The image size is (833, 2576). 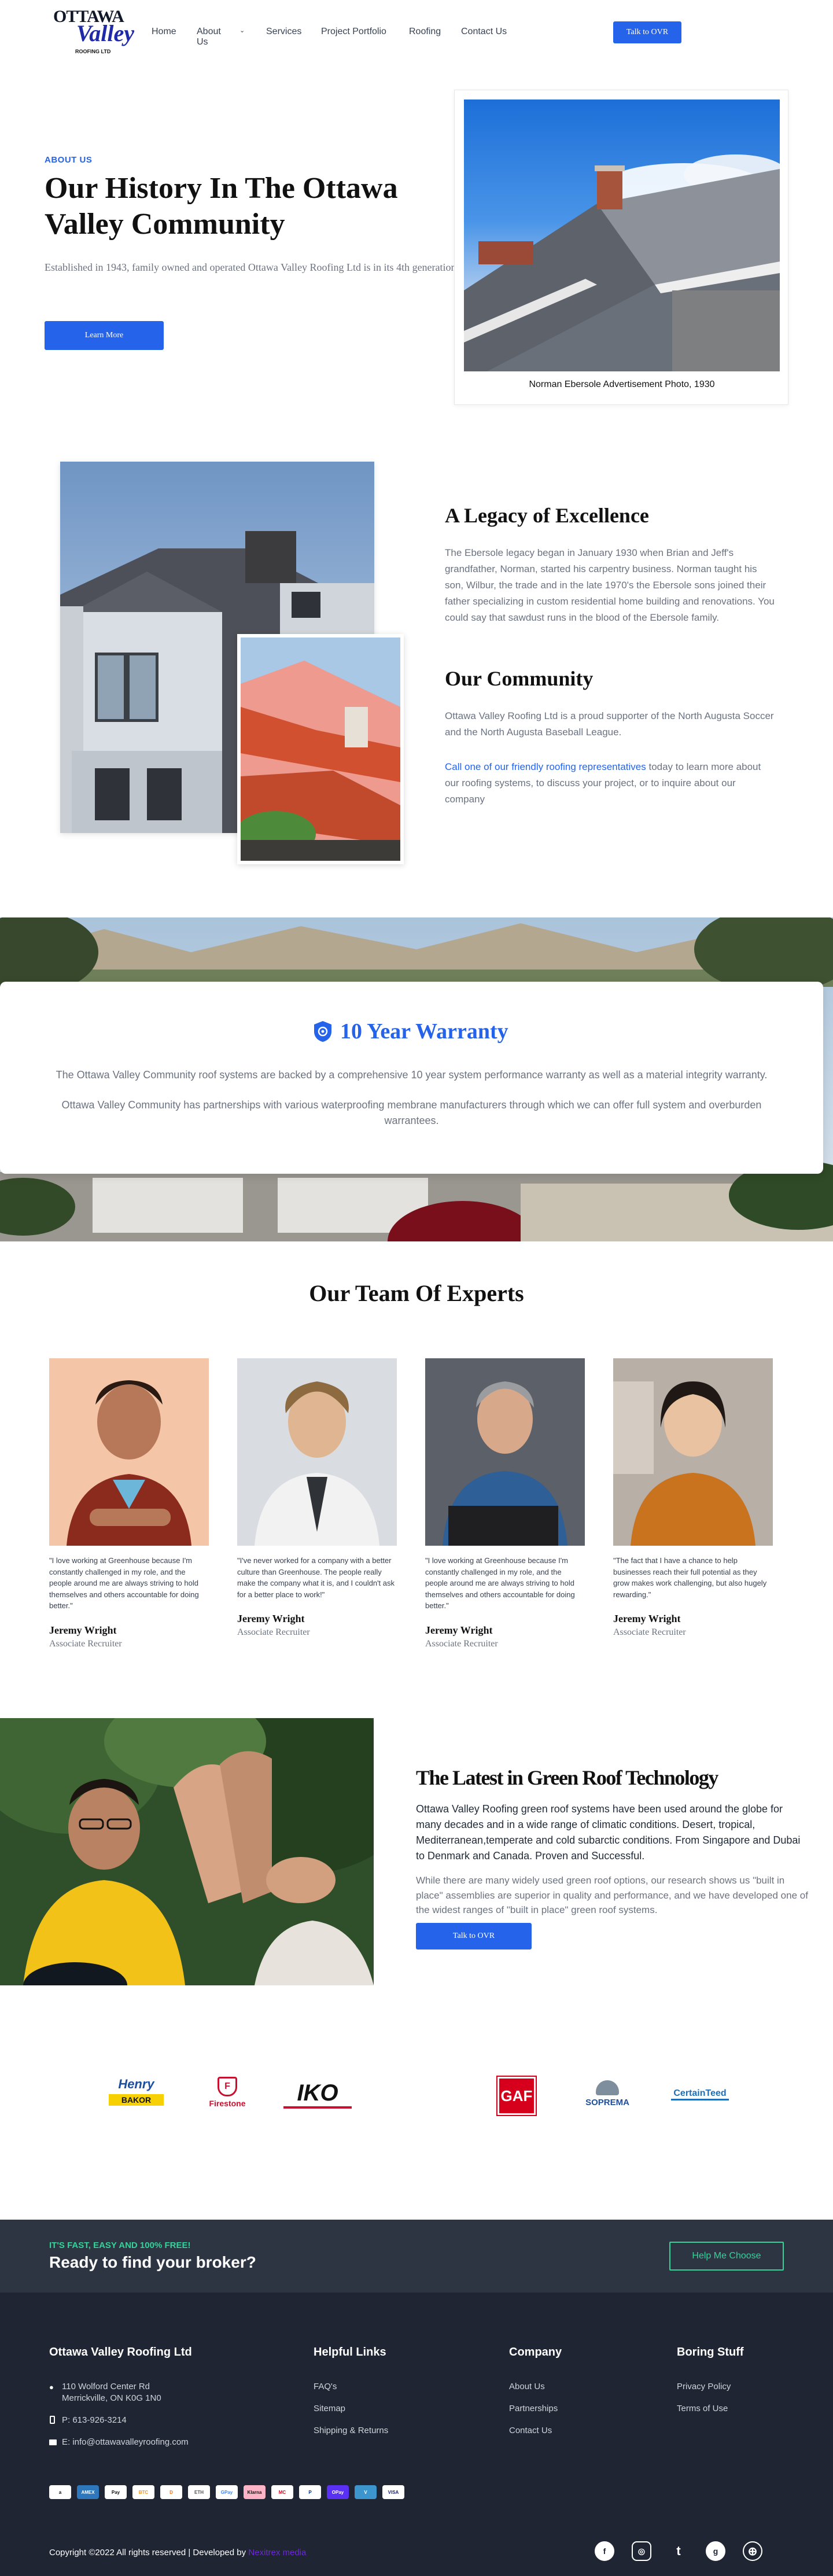 I want to click on github-icon: g, so click(x=715, y=2551).